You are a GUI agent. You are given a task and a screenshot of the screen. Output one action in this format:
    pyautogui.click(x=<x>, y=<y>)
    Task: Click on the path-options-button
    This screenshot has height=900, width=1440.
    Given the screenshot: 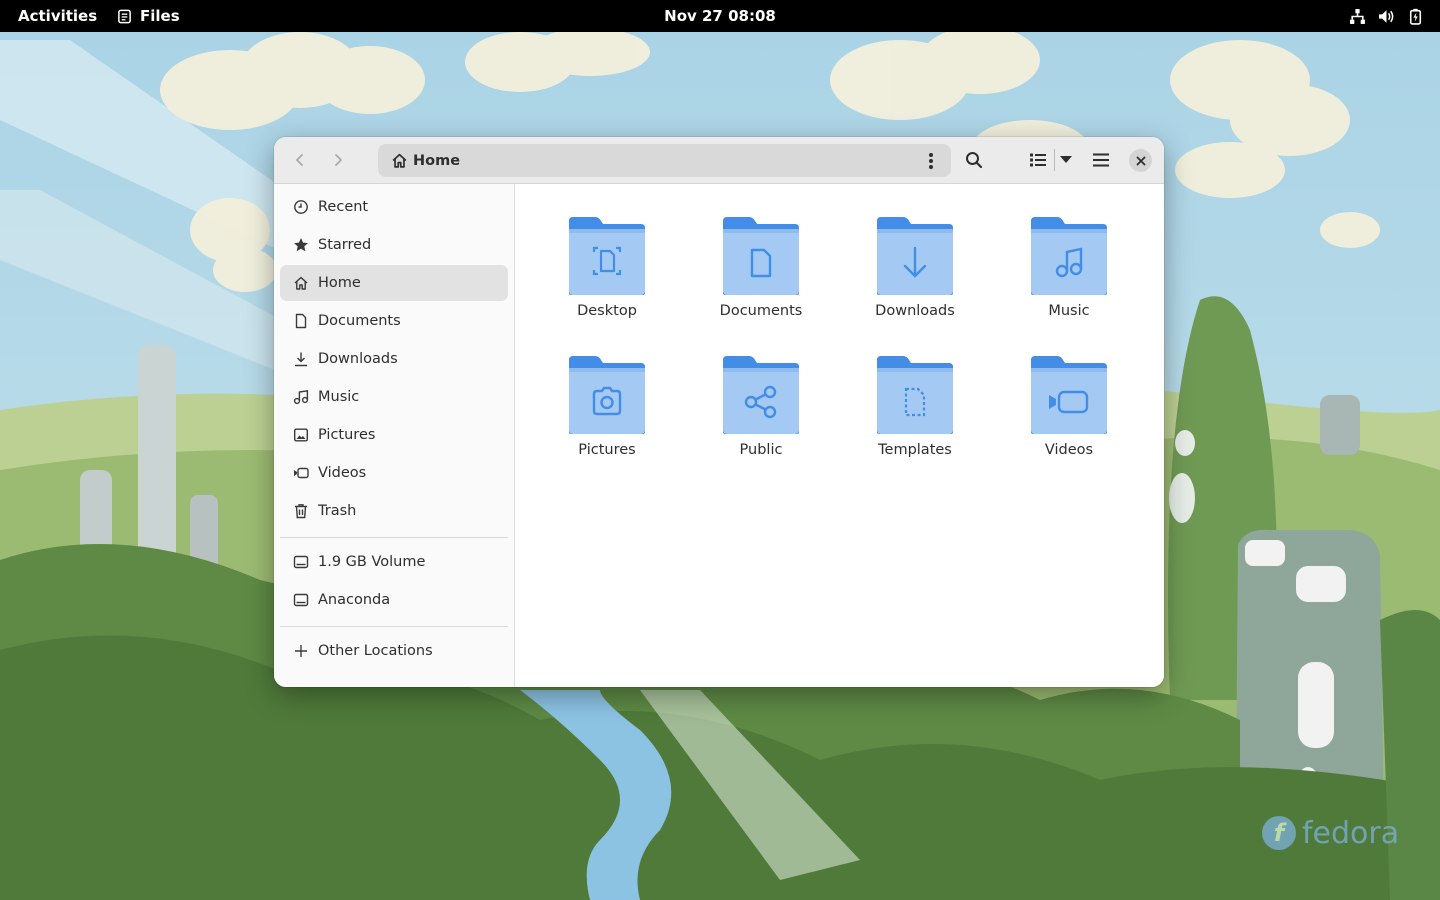 What is the action you would take?
    pyautogui.click(x=931, y=160)
    